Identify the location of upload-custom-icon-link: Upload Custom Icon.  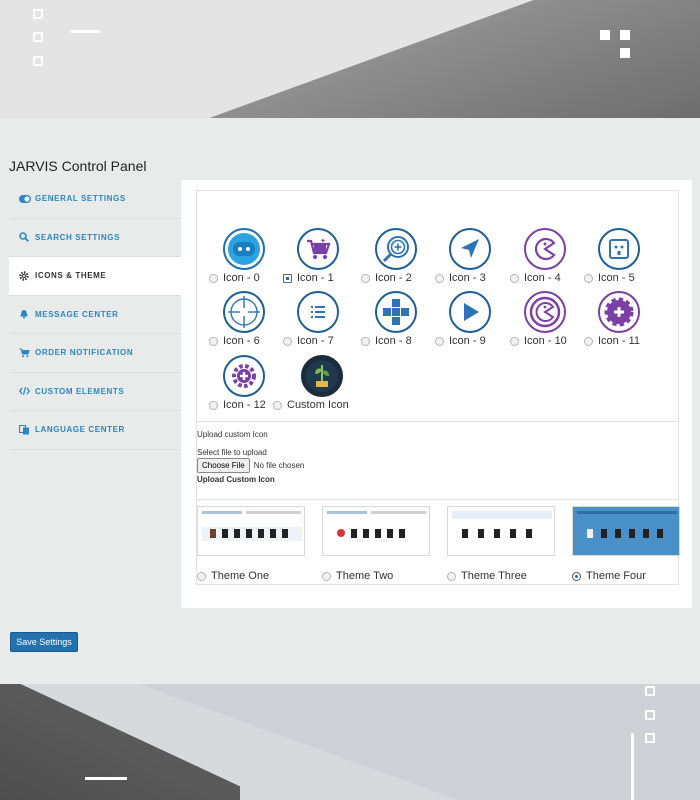
(236, 479).